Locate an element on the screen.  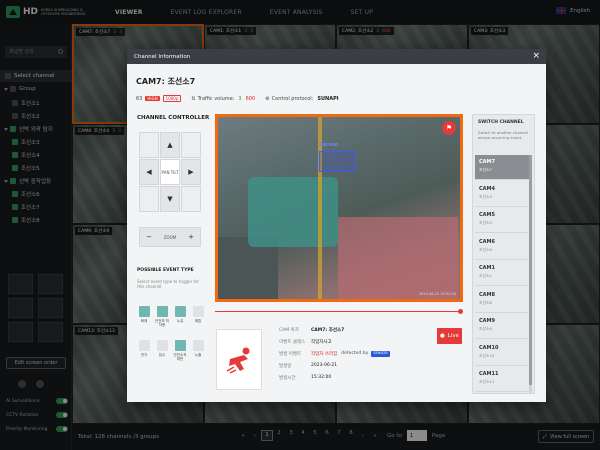
switch-channel-item: CAM1 조선소1 is located at coordinates (502, 273).